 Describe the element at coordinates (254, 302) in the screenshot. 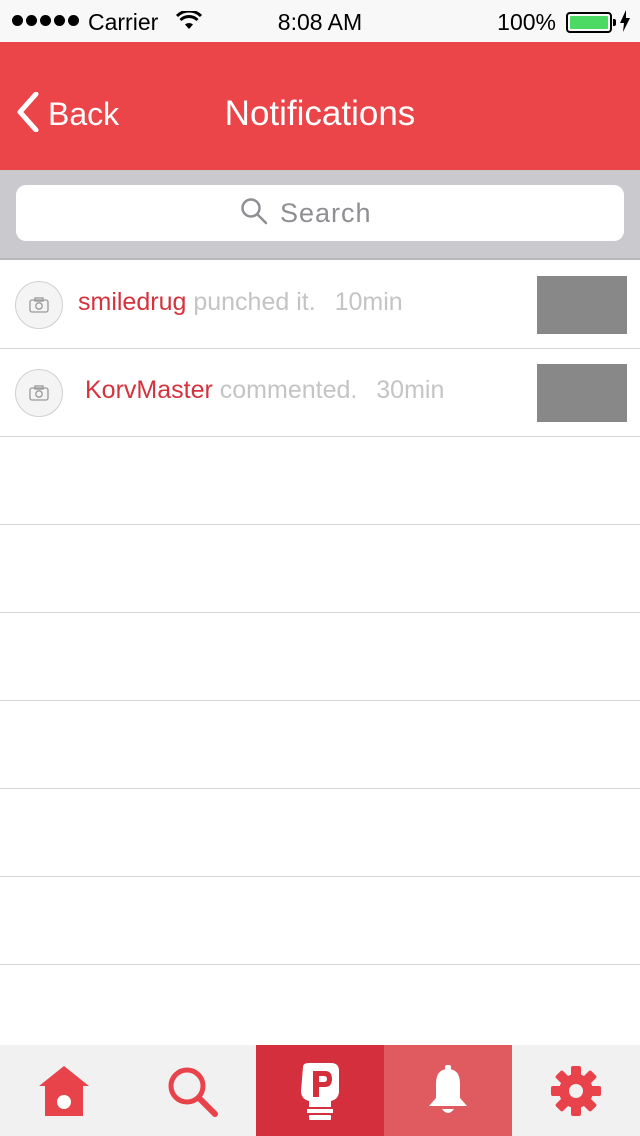

I see `notification-action: punched it.` at that location.